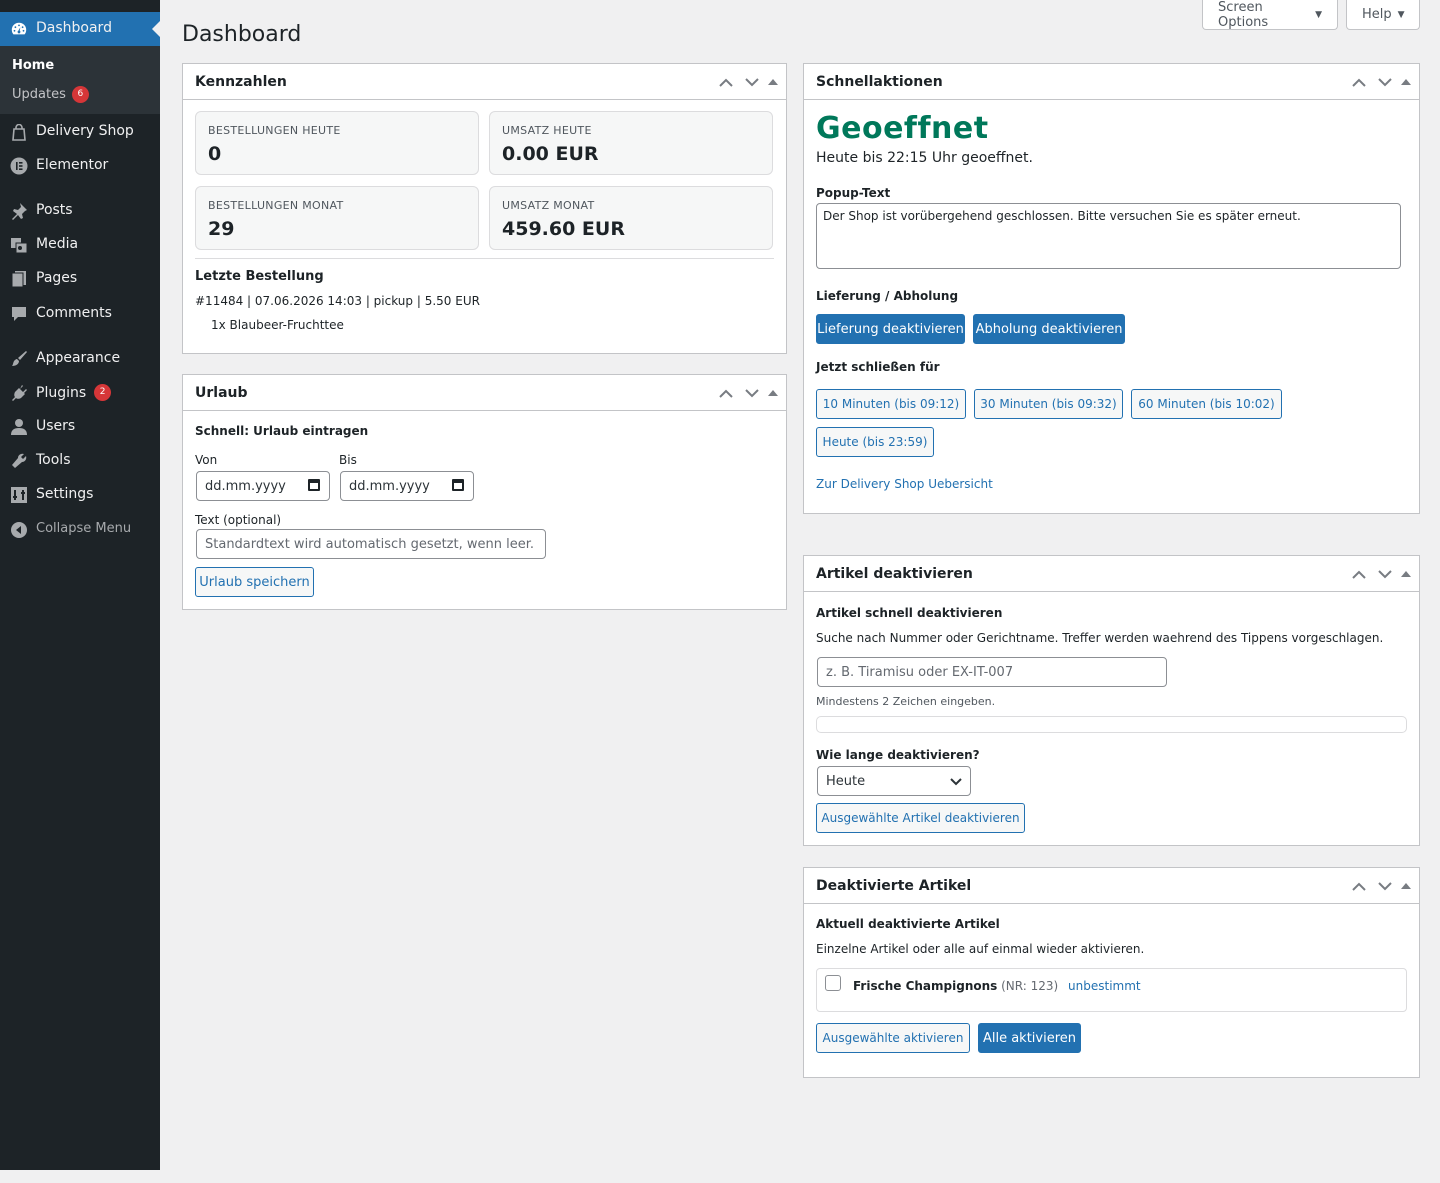 The width and height of the screenshot is (1440, 1183). What do you see at coordinates (890, 329) in the screenshot?
I see `lieferung-deaktivieren-button: Lieferung deaktivieren` at bounding box center [890, 329].